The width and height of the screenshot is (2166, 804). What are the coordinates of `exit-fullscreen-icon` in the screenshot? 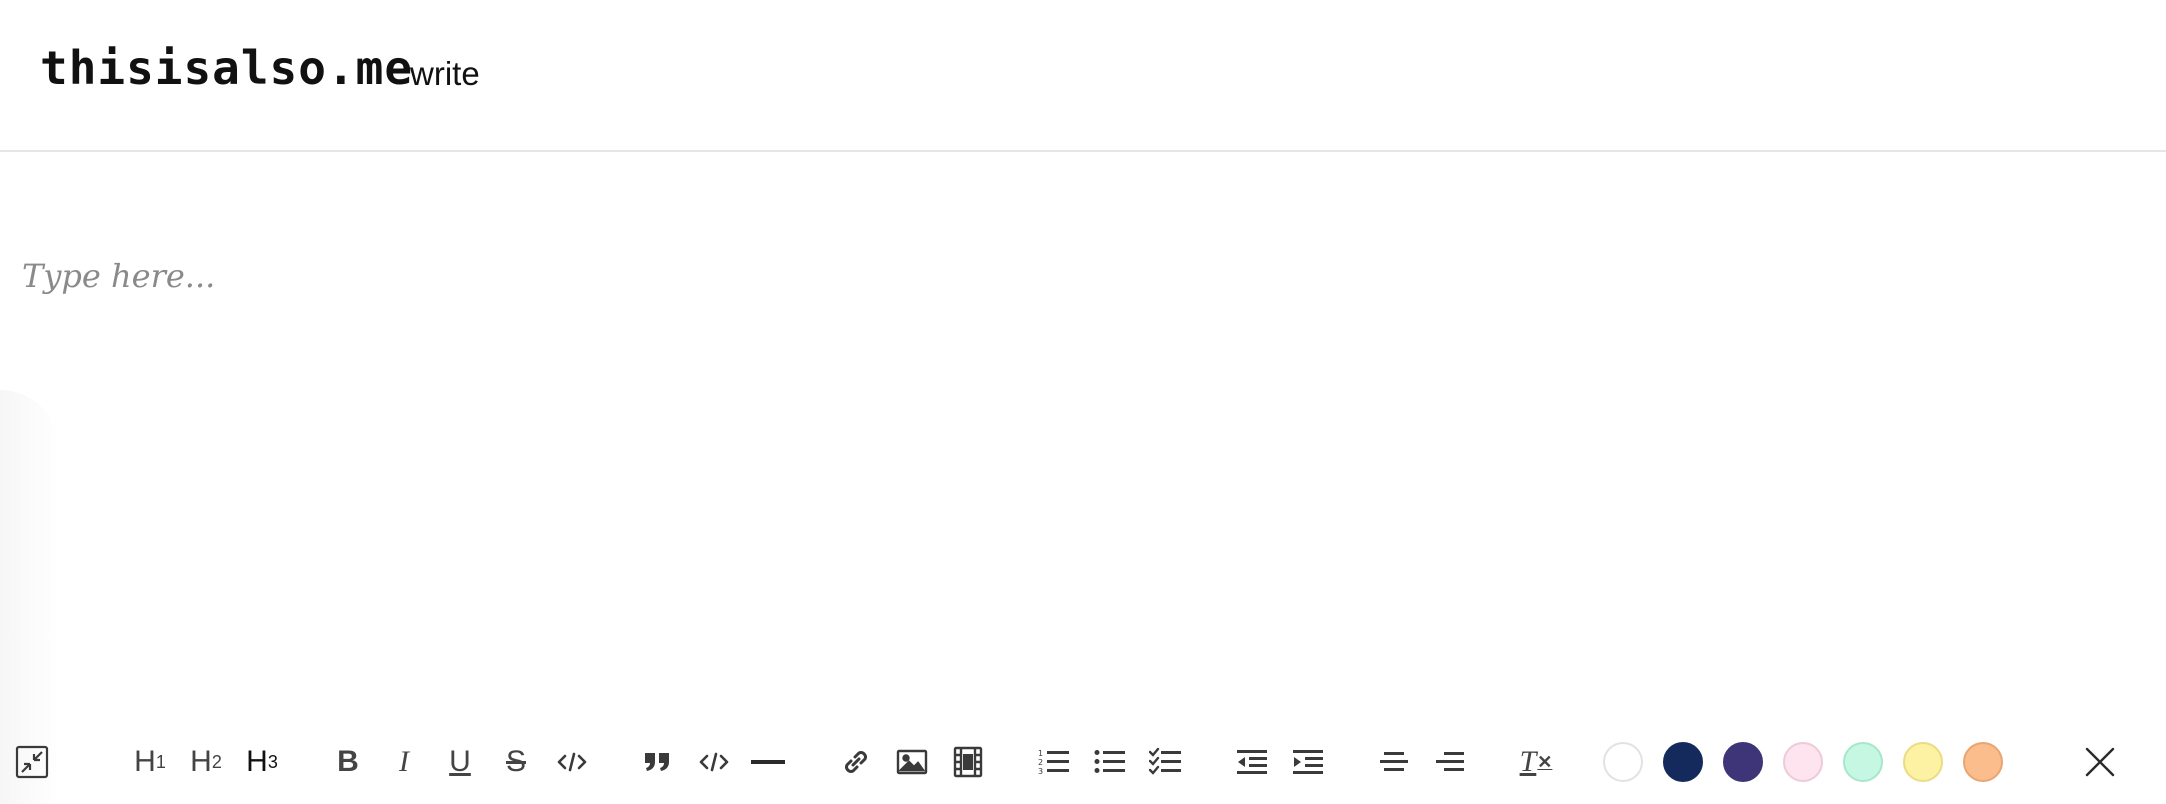 It's located at (32, 762).